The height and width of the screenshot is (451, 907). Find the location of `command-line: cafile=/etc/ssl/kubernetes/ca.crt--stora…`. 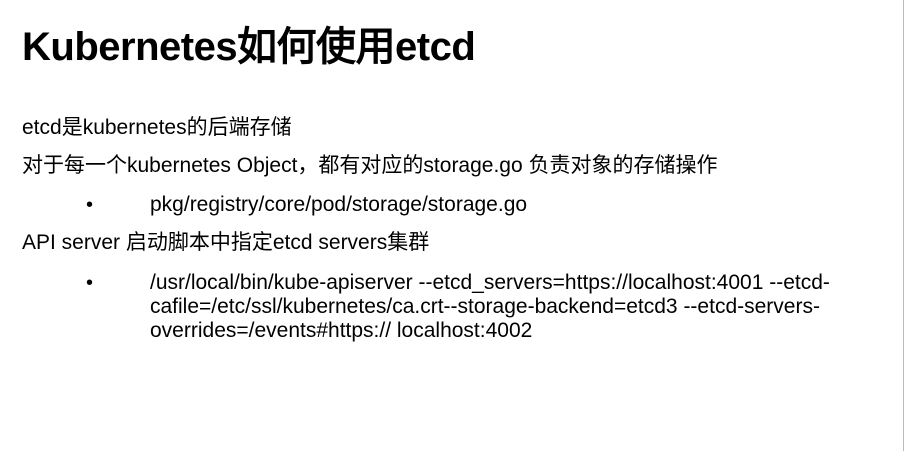

command-line: cafile=/etc/ssl/kubernetes/ca.crt--stora… is located at coordinates (485, 306).